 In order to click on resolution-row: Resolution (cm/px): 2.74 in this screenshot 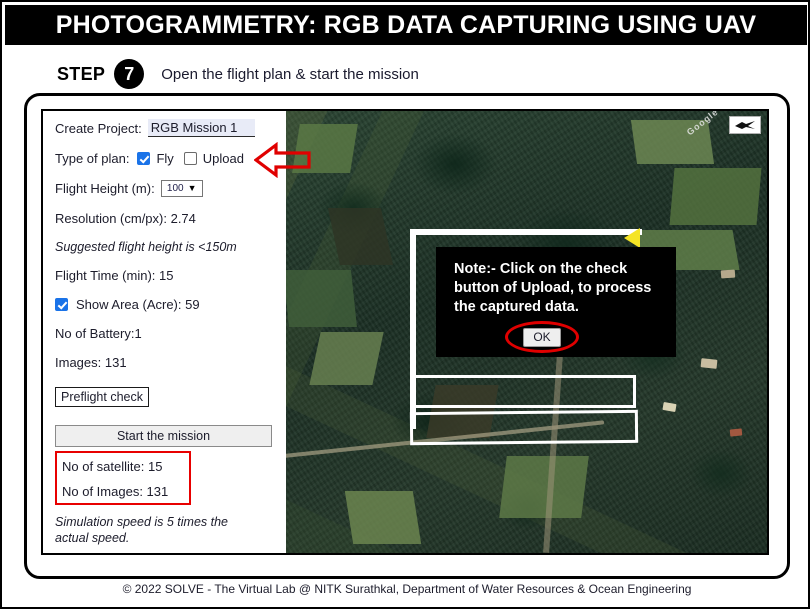, I will do `click(165, 218)`.